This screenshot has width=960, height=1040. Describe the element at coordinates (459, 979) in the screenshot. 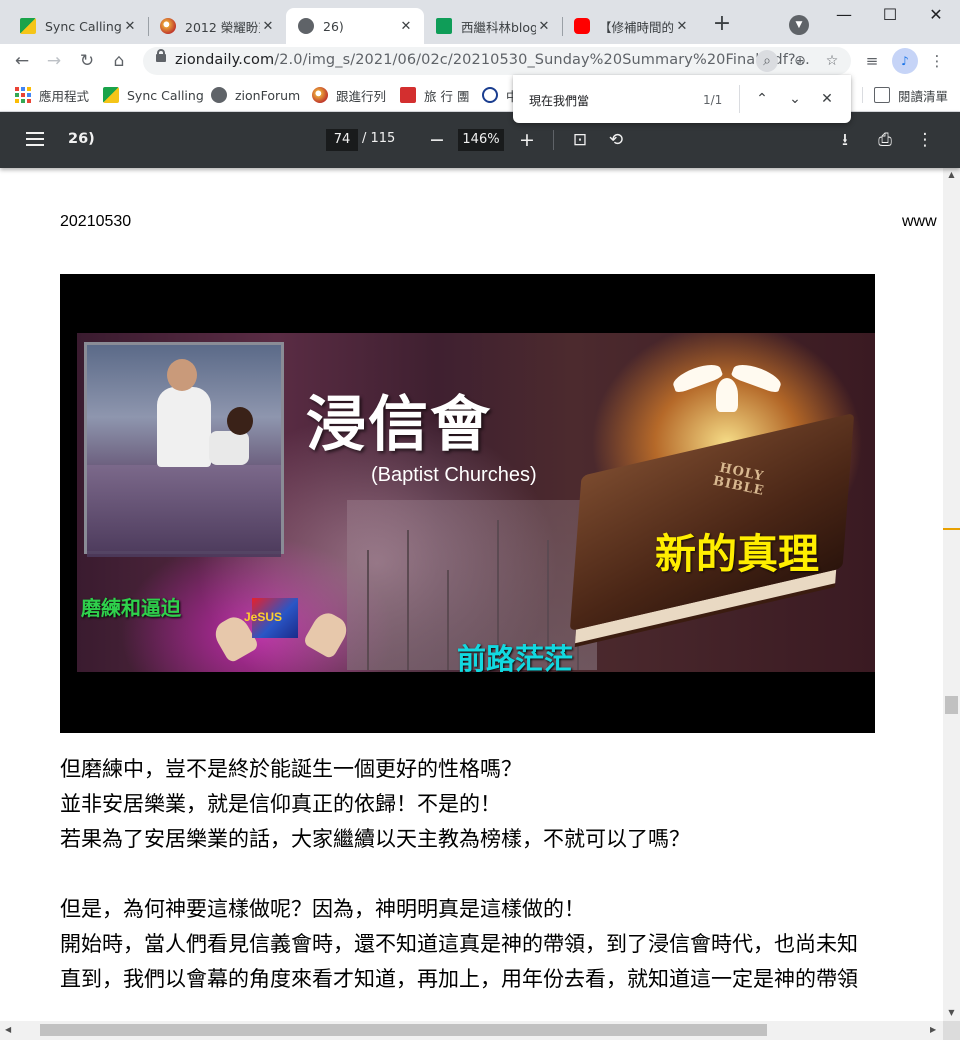

I see `paragraph-line: 直到，我們以會幕的角度來看才知道，再加上，用年份去看，就知道這一定是神的帶領` at that location.